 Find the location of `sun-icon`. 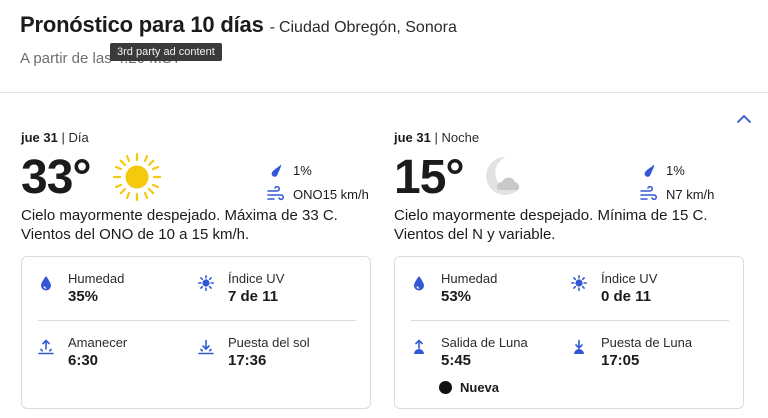

sun-icon is located at coordinates (137, 177).